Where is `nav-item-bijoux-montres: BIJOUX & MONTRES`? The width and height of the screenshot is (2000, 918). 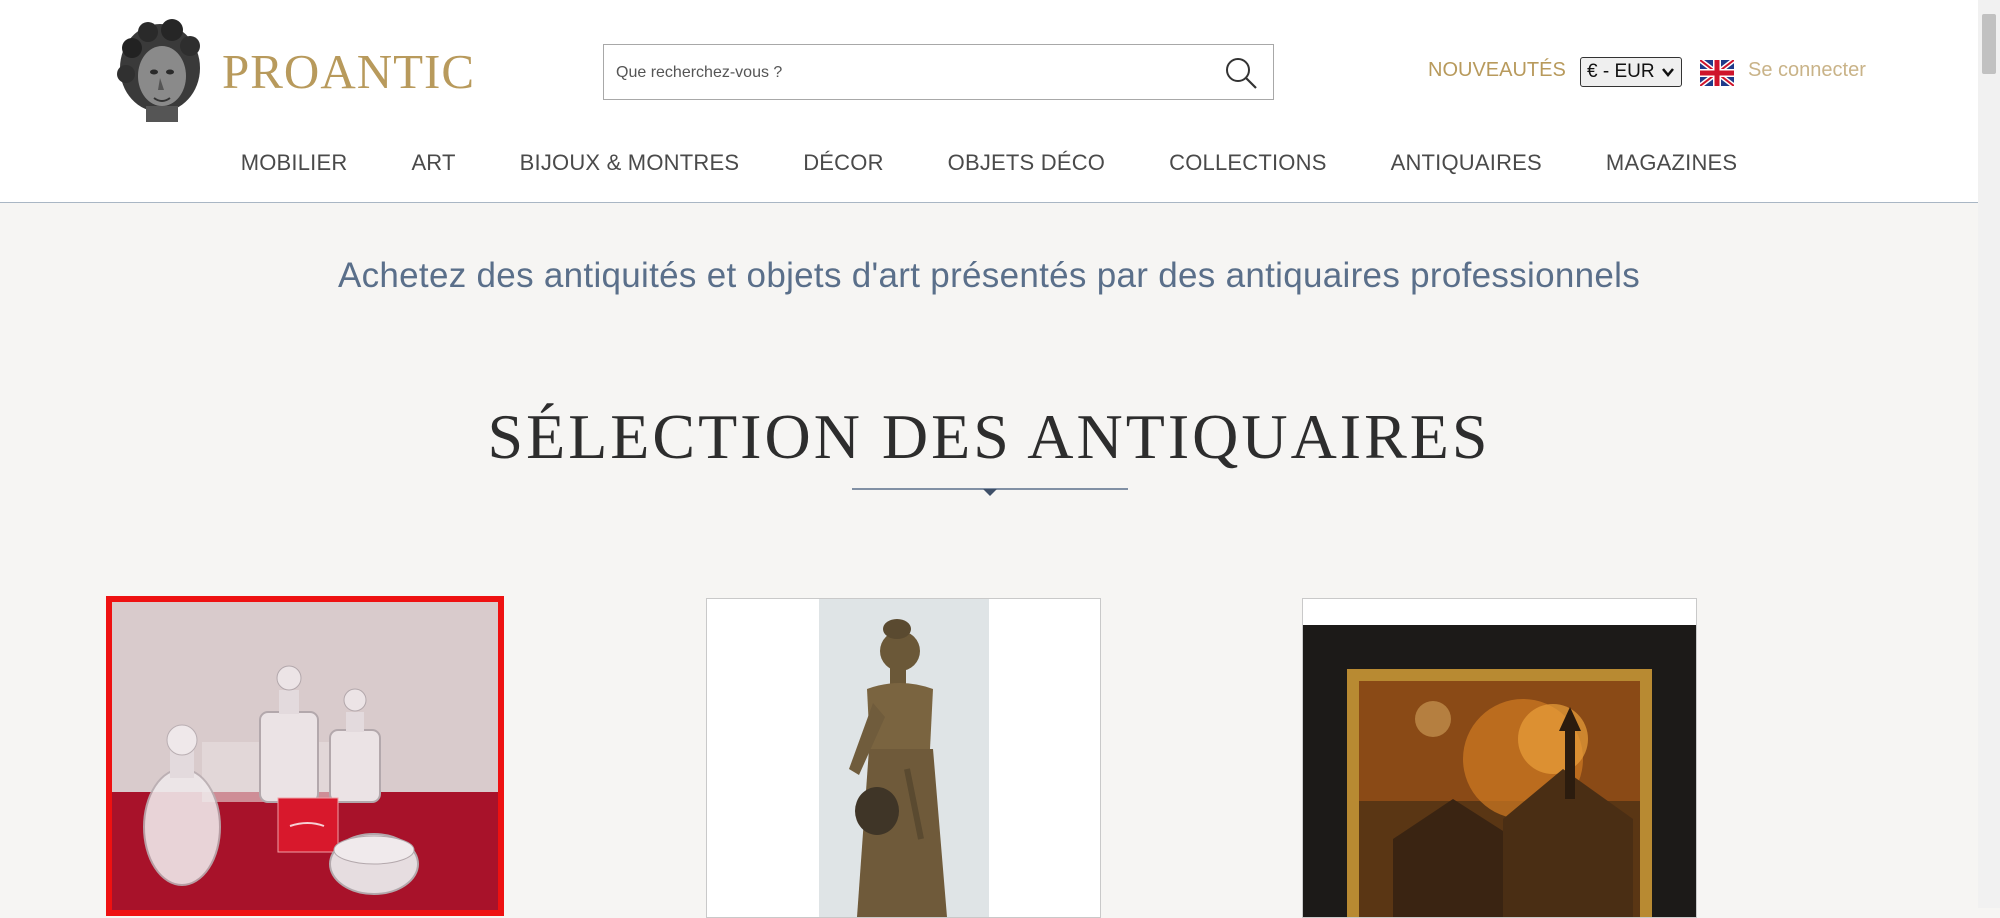 nav-item-bijoux-montres: BIJOUX & MONTRES is located at coordinates (630, 165).